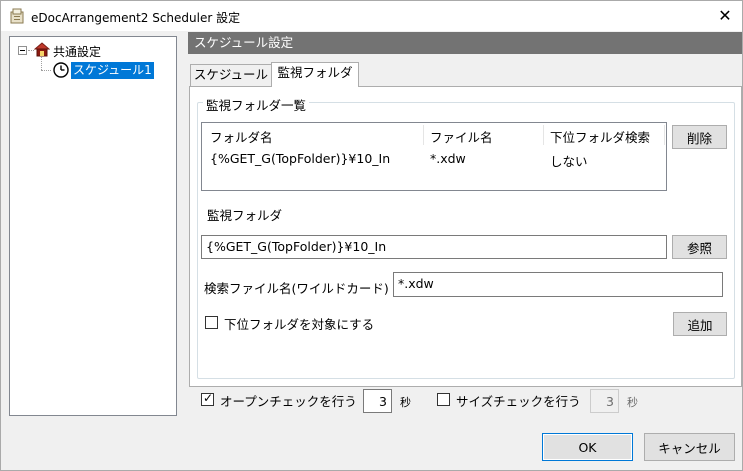  Describe the element at coordinates (315, 74) in the screenshot. I see `tab-watch-folder: 監視フォルダ` at that location.